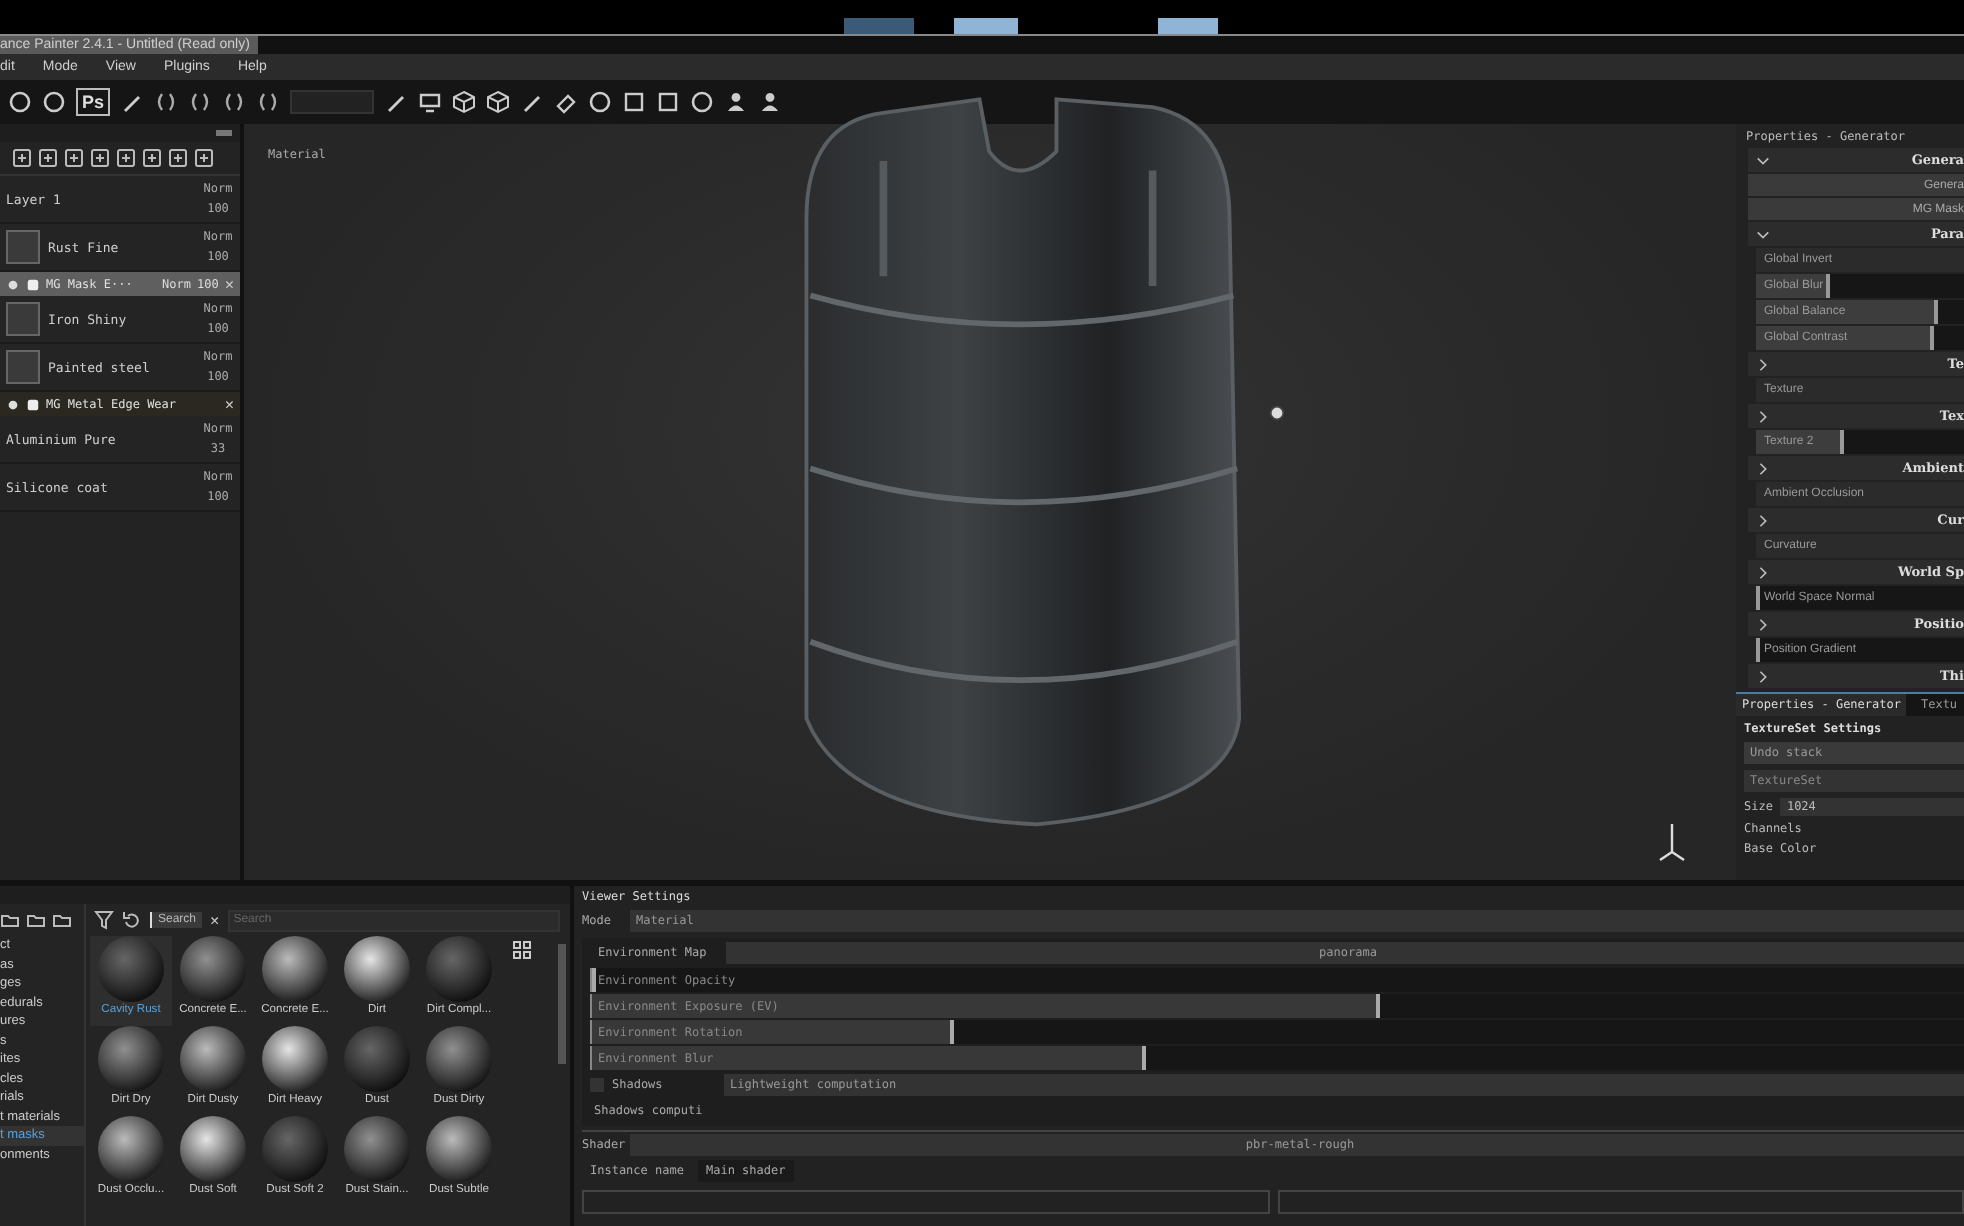  What do you see at coordinates (522, 950) in the screenshot?
I see `grid-view-icon` at bounding box center [522, 950].